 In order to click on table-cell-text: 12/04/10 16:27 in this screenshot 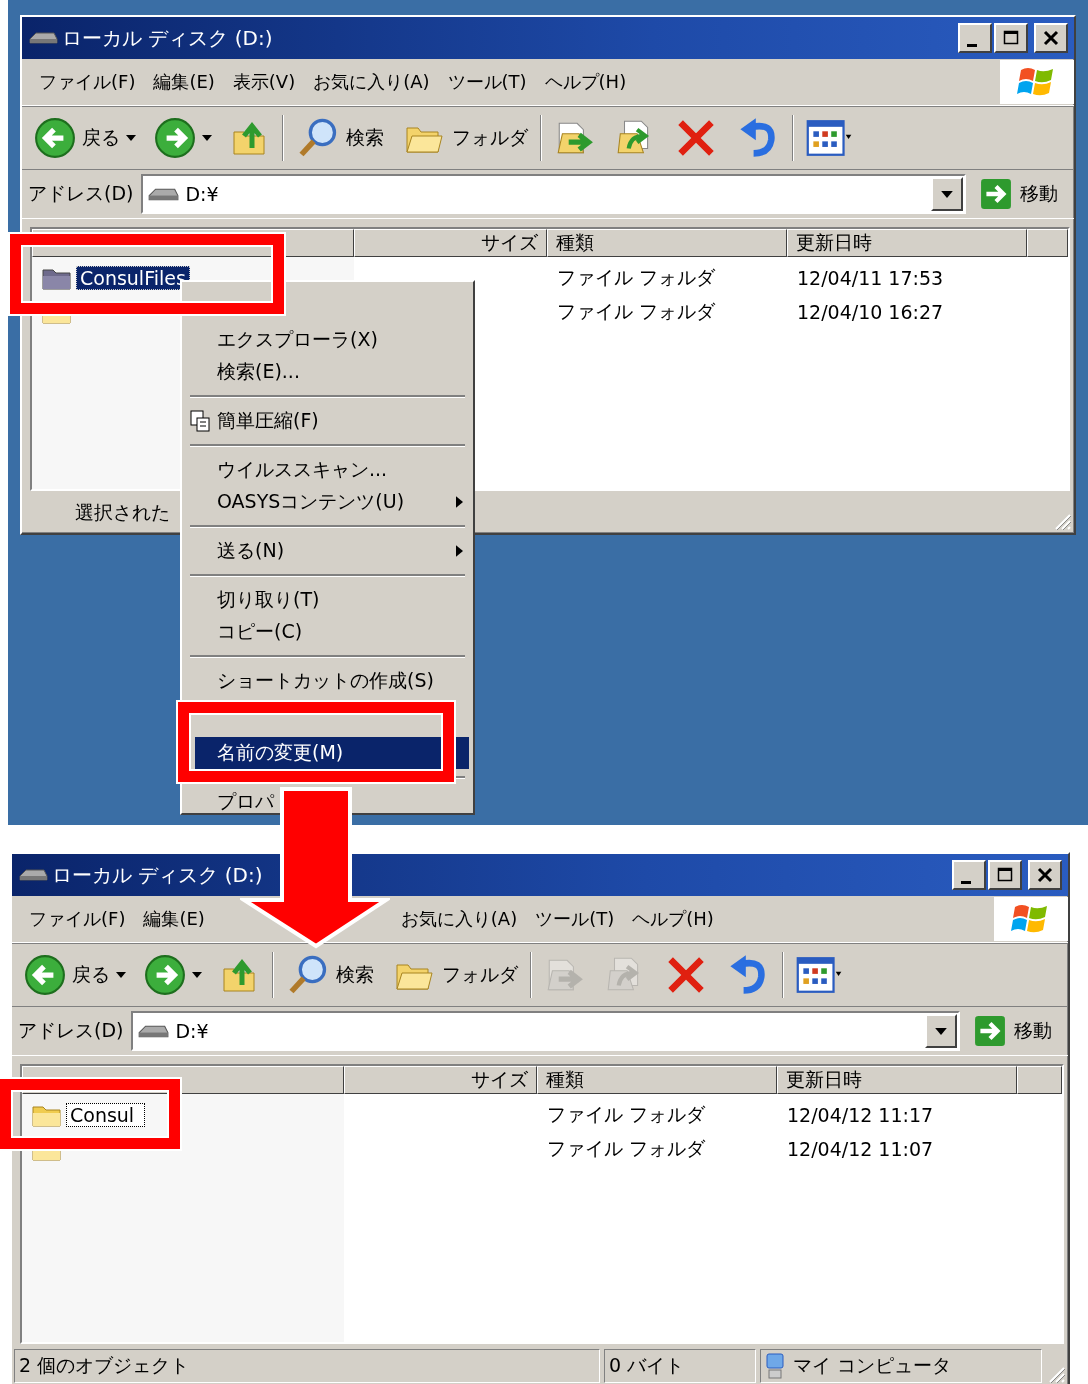, I will do `click(870, 312)`.